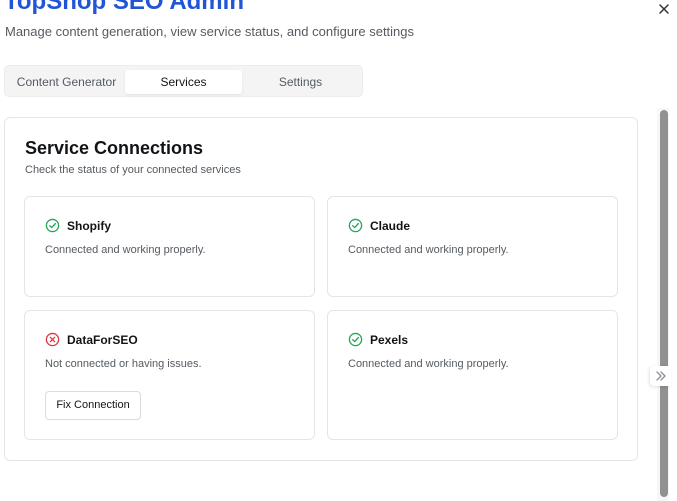 Image resolution: width=677 pixels, height=501 pixels. I want to click on x-circle-icon, so click(52, 339).